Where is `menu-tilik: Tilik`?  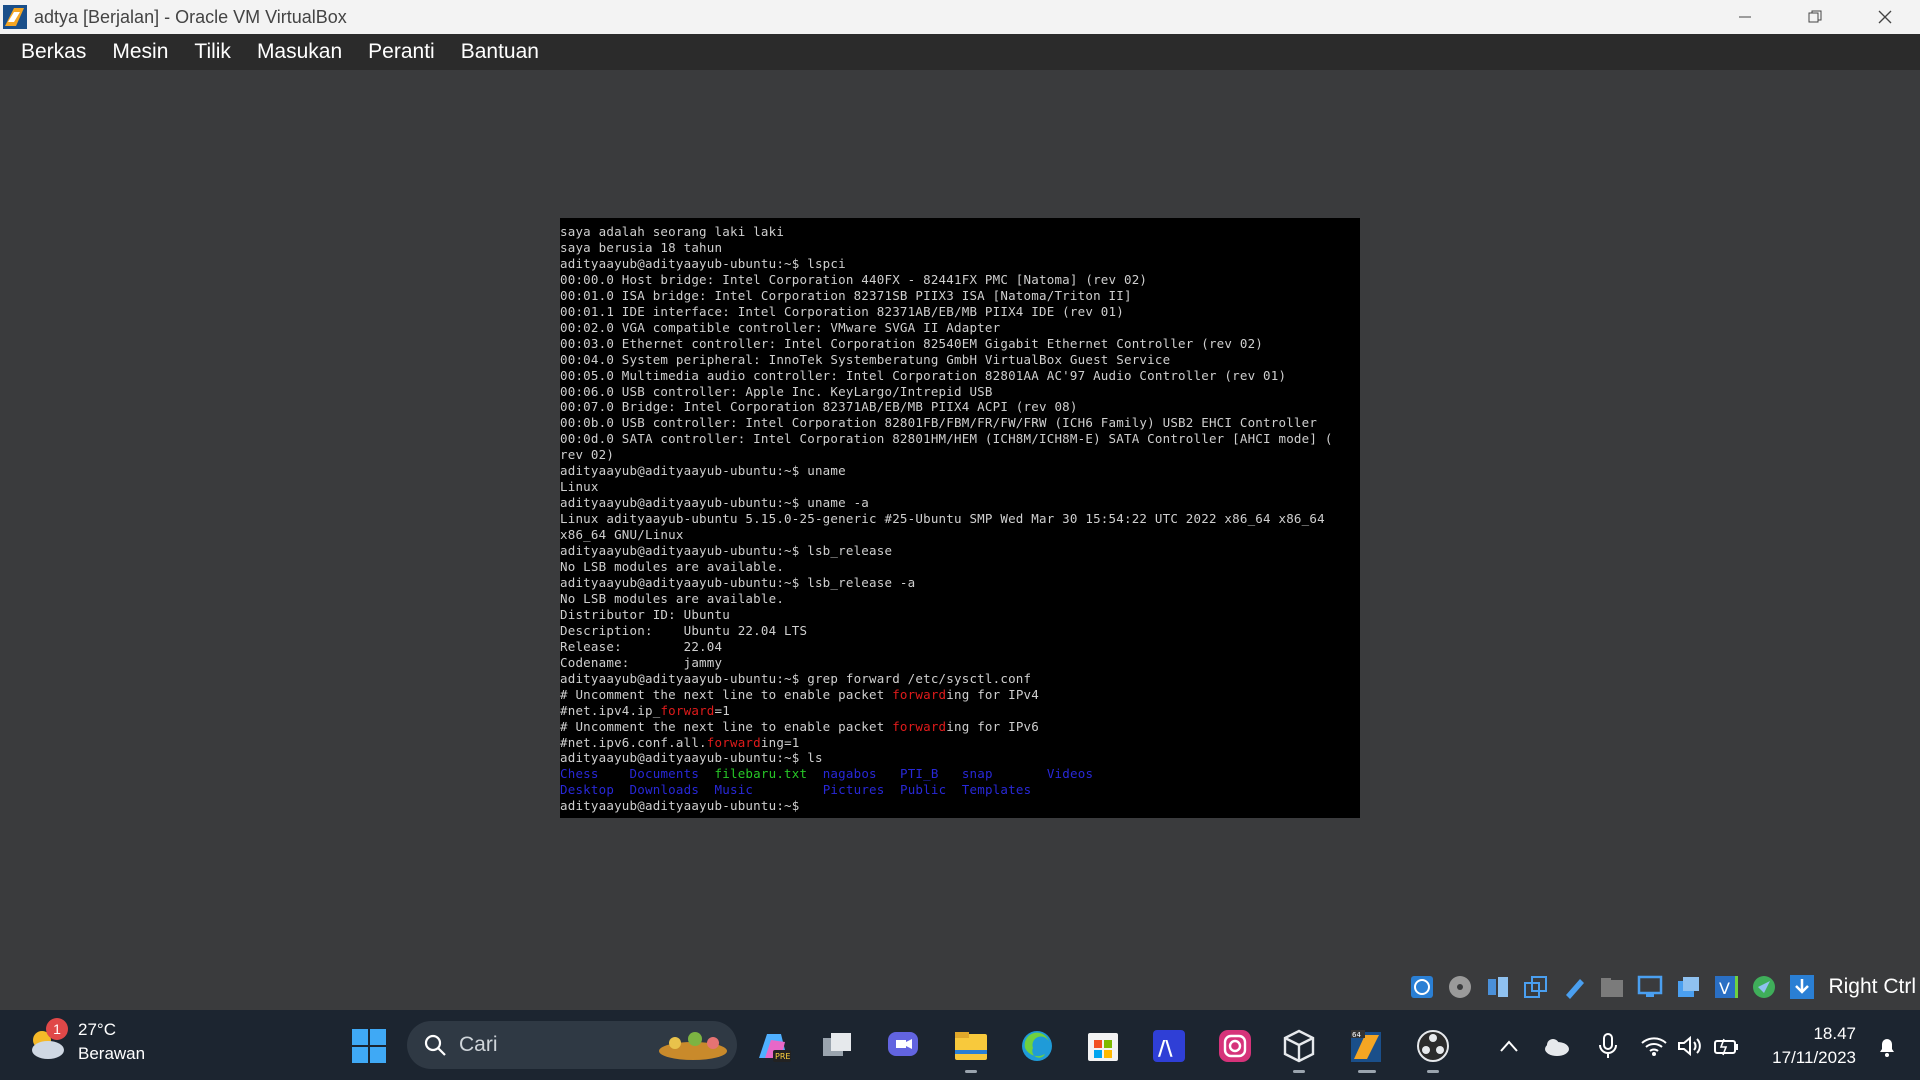 menu-tilik: Tilik is located at coordinates (212, 52).